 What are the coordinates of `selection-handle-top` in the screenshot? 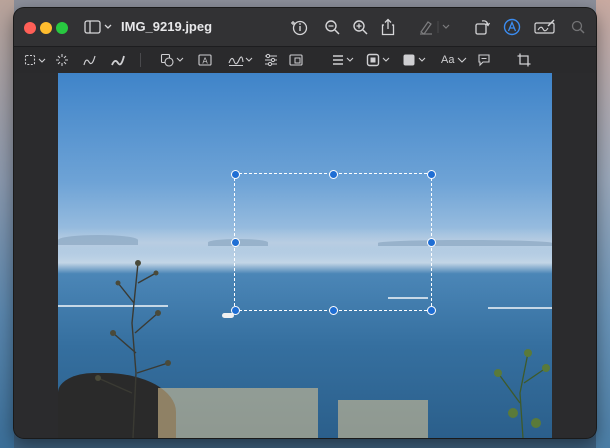 It's located at (333, 174).